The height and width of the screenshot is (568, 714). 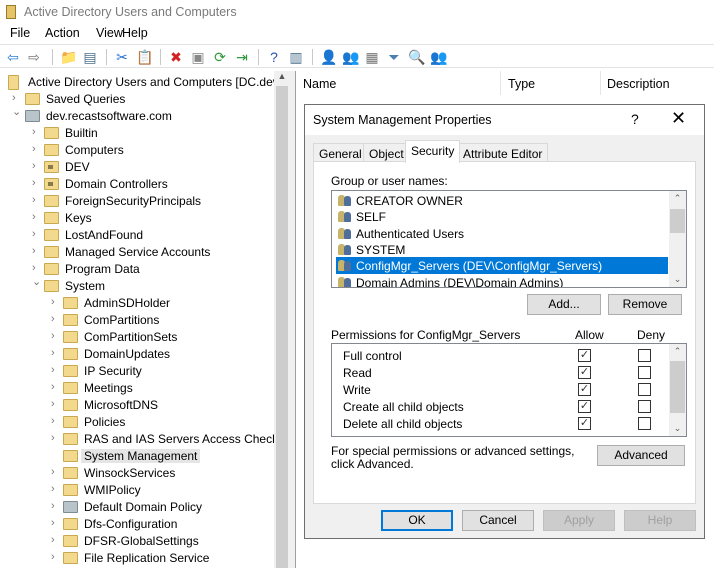 I want to click on tree-item: › Policies, so click(x=137, y=422).